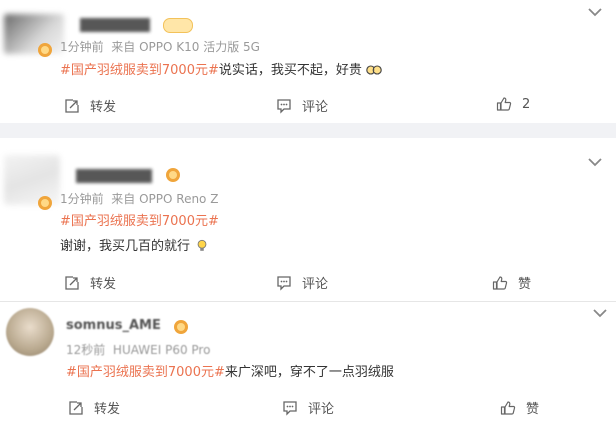 The image size is (616, 438). I want to click on post-content: #国产羽绒服卖到7000元#来广深吧，穿不了一点羽绒服, so click(230, 370).